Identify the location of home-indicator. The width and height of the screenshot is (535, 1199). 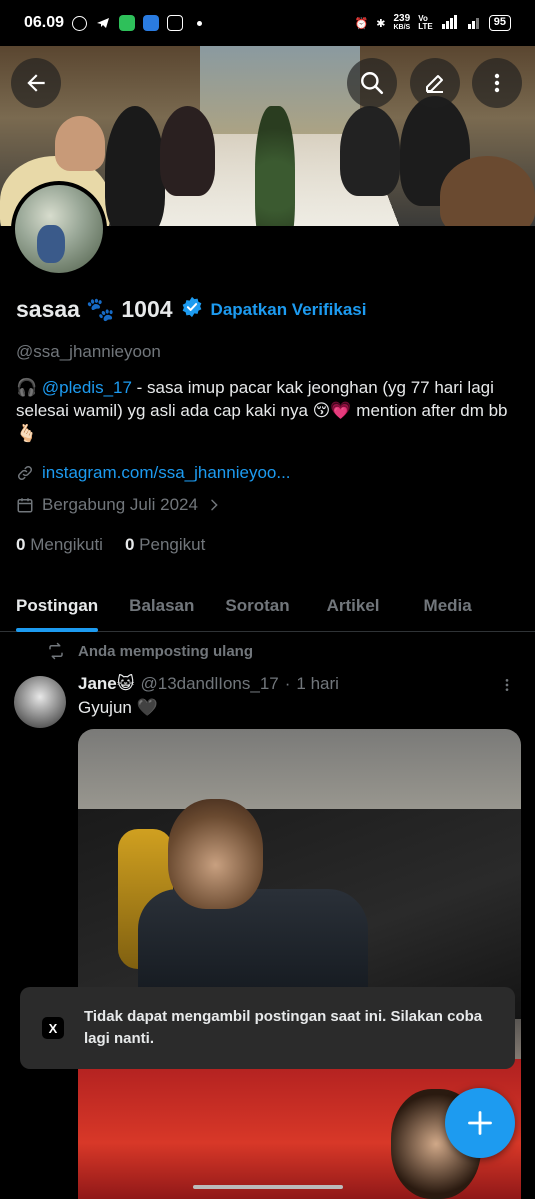
(268, 1187).